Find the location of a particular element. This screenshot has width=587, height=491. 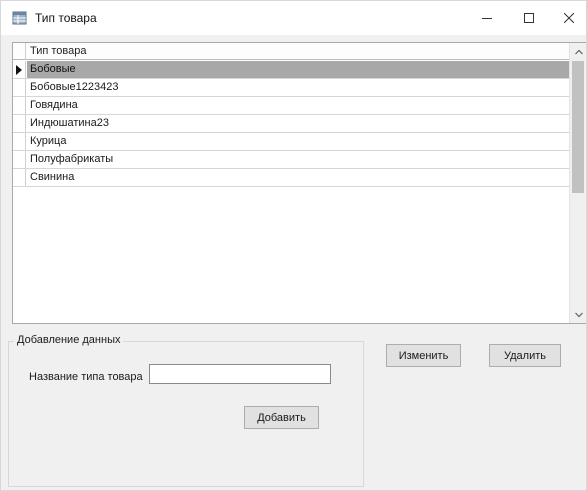

vertical-scrollbar is located at coordinates (577, 183).